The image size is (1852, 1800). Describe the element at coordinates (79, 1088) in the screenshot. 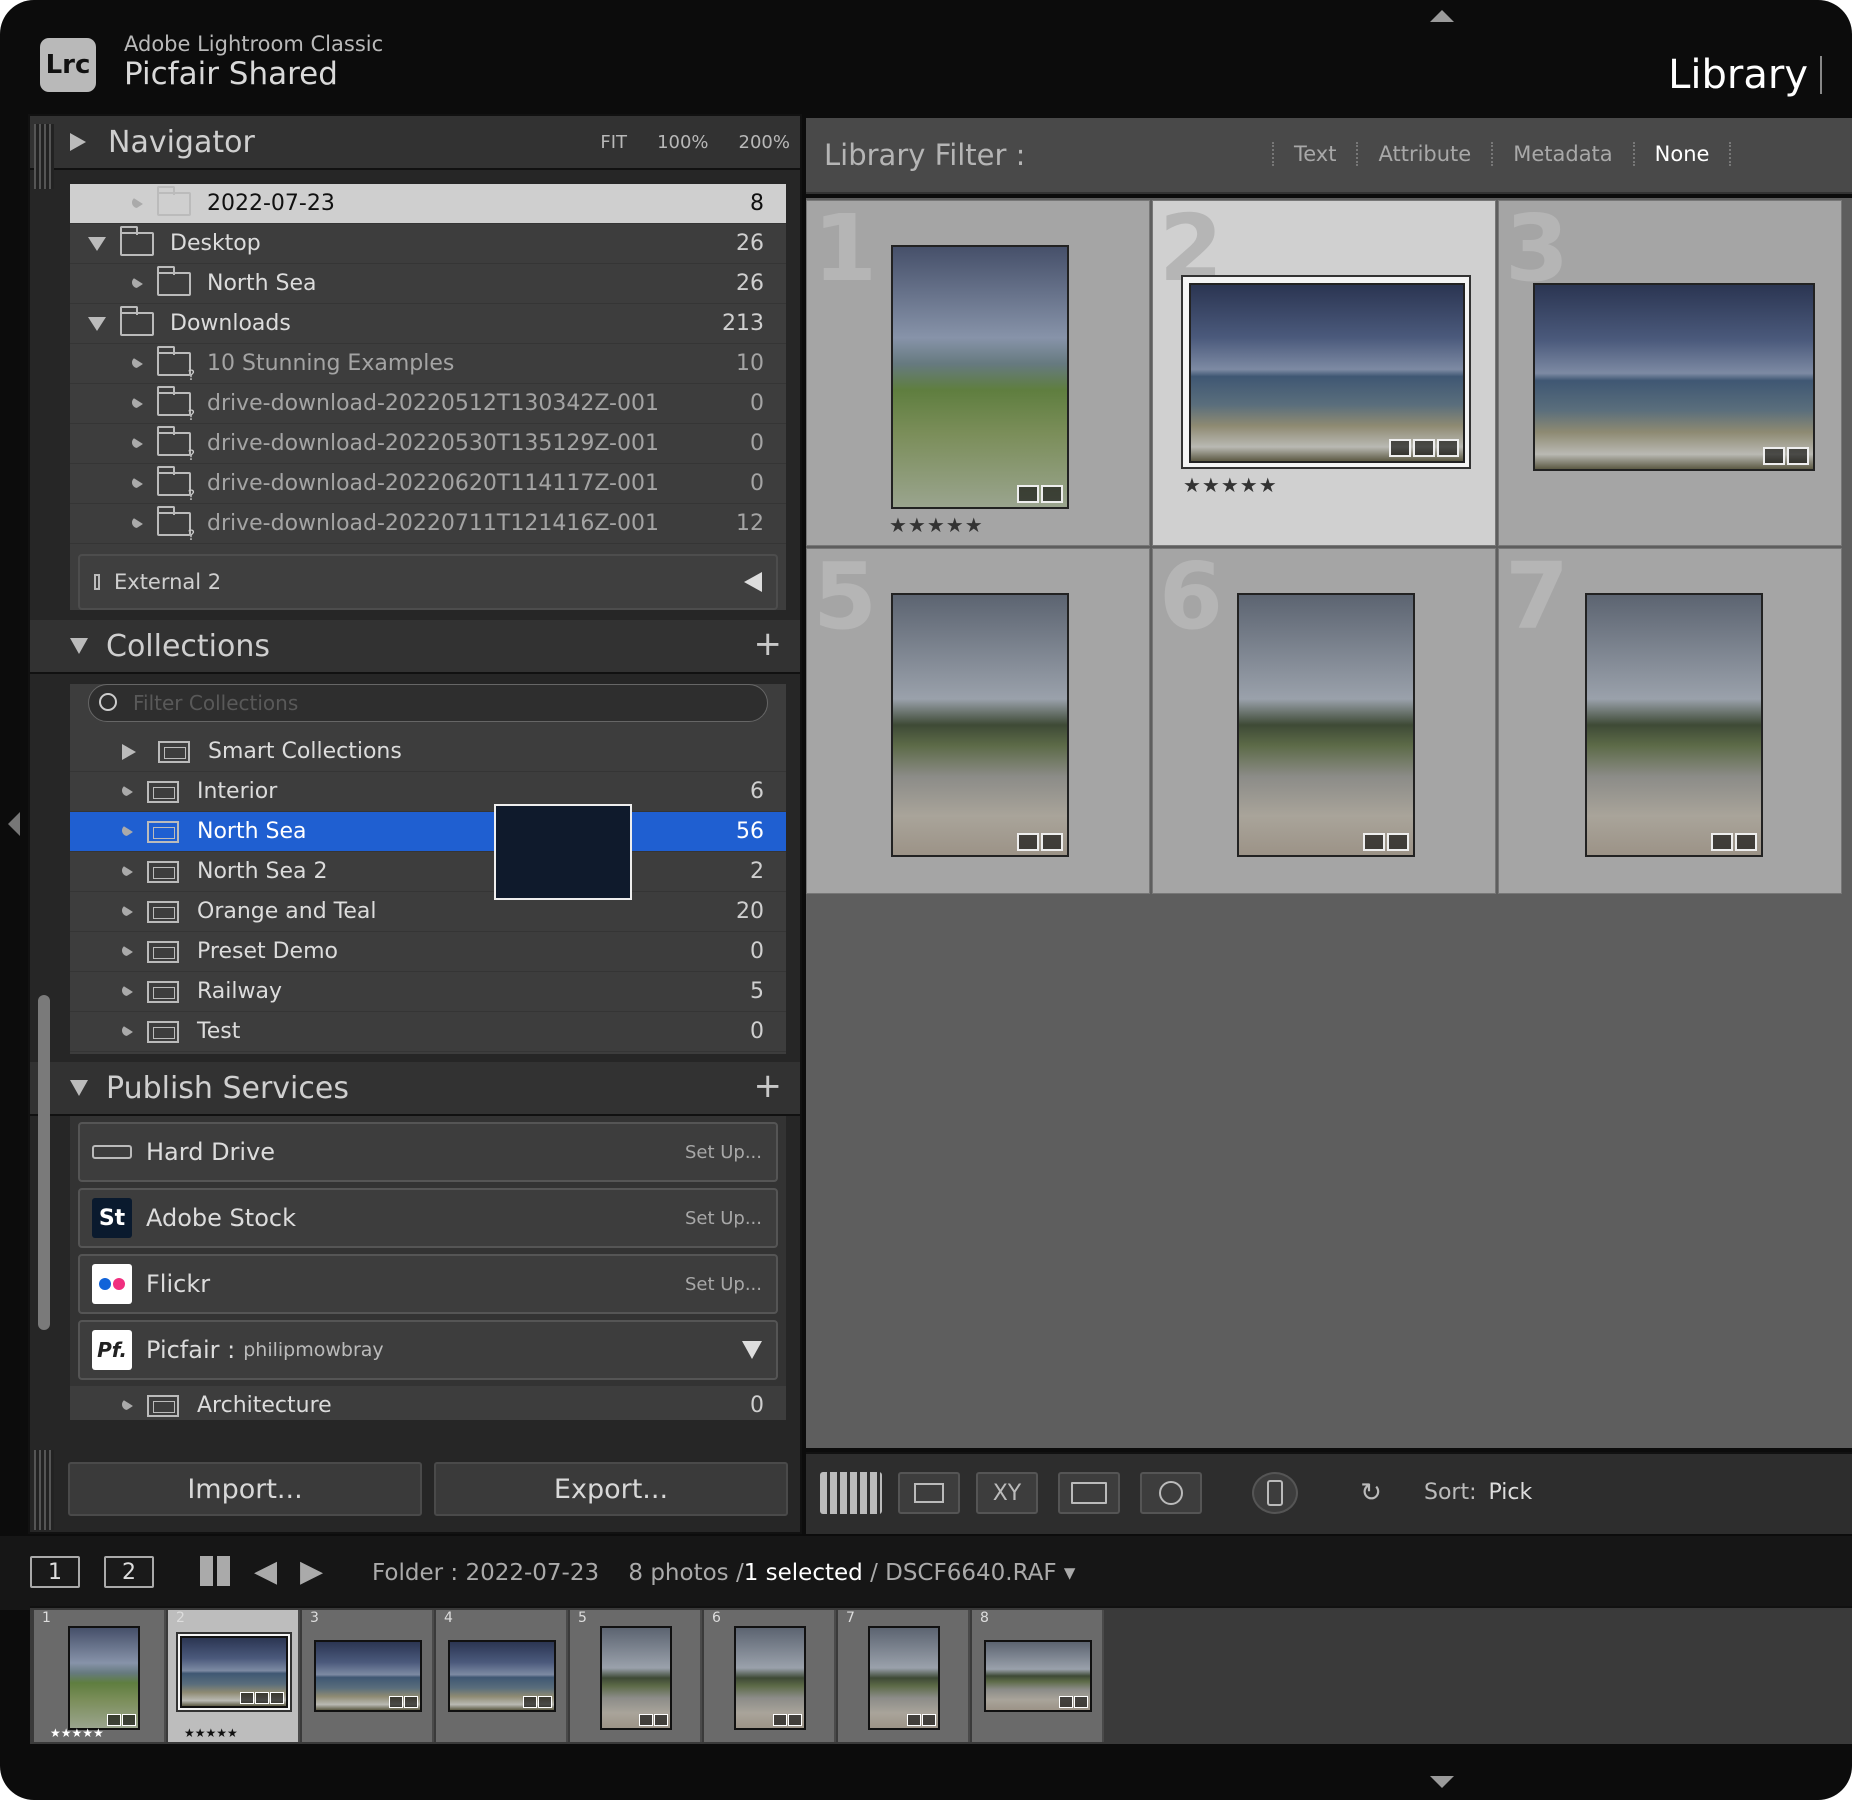

I see `publish-collapse-icon` at that location.